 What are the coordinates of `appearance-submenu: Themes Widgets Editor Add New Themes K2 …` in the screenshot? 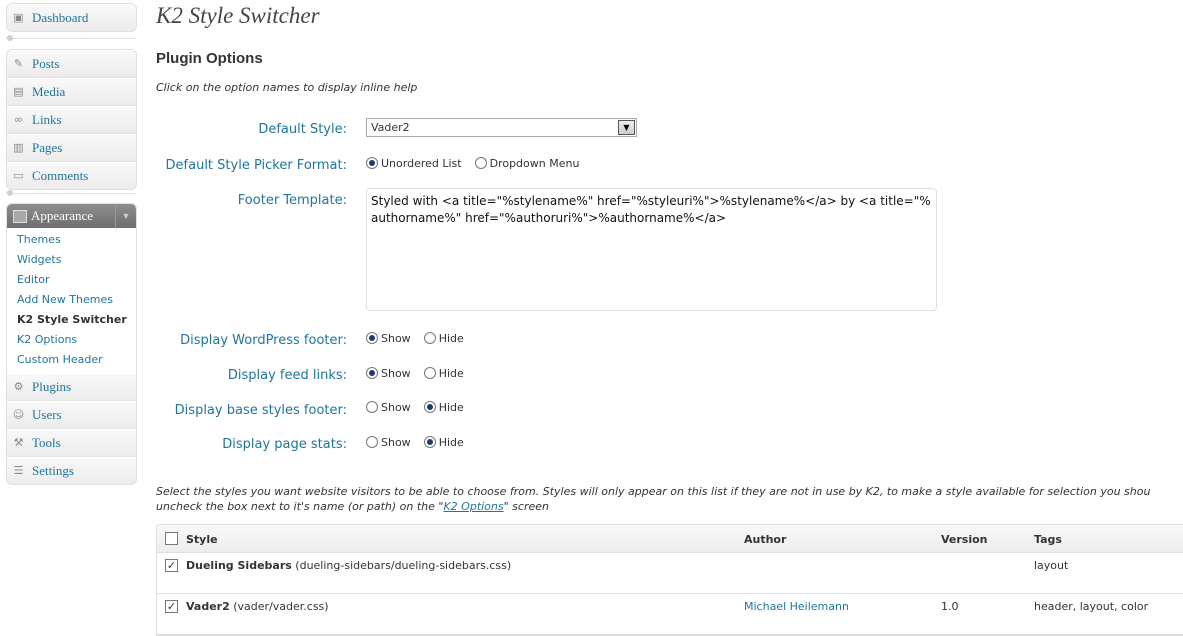 It's located at (71, 300).